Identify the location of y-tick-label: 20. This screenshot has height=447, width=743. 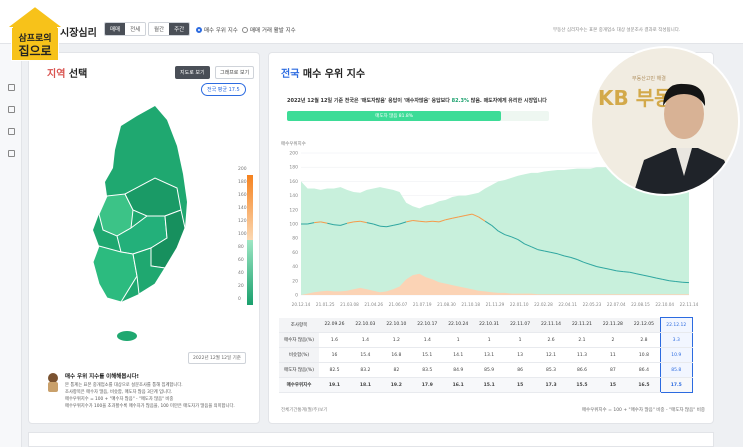
(295, 281).